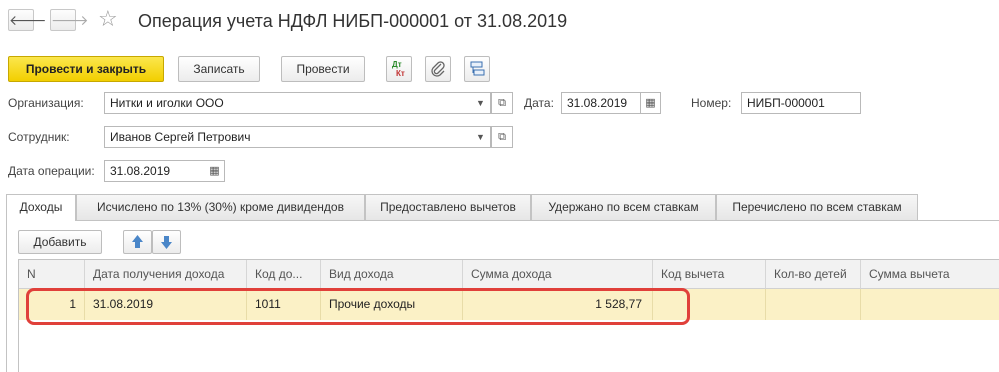  I want to click on structure-button, so click(477, 69).